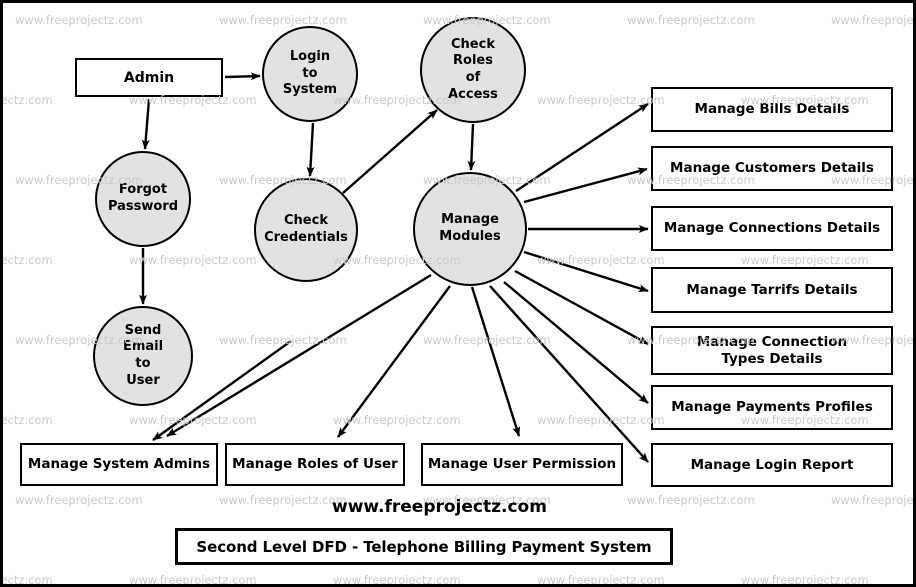 The height and width of the screenshot is (587, 916). I want to click on datastore-manage-bills-details: Manage Bills Details, so click(772, 109).